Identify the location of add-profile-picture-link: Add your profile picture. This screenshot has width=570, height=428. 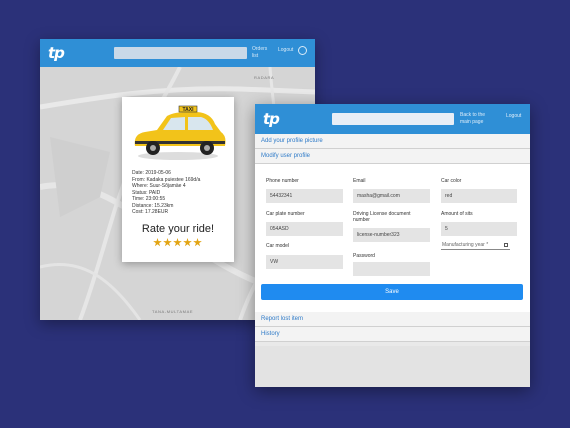
(392, 141).